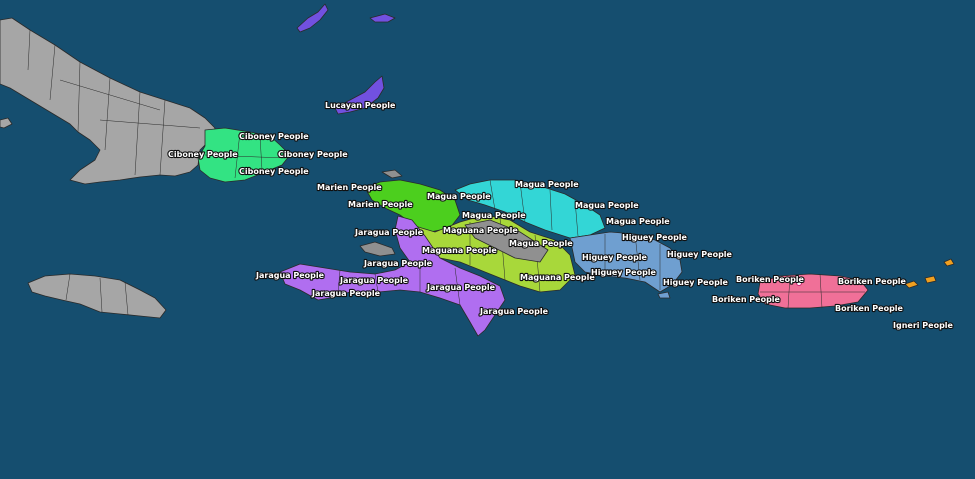  Describe the element at coordinates (360, 105) in the screenshot. I see `label-lucayan: Lucayan People` at that location.